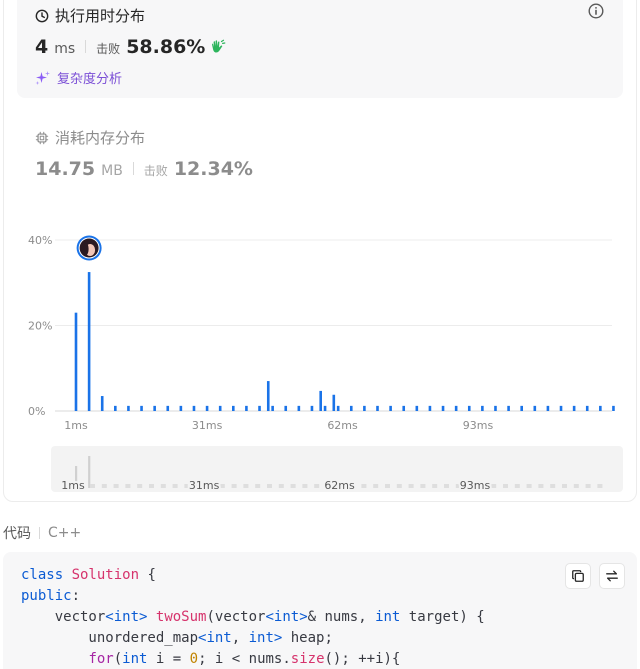  Describe the element at coordinates (339, 485) in the screenshot. I see `navigator-tick-label: 62ms` at that location.